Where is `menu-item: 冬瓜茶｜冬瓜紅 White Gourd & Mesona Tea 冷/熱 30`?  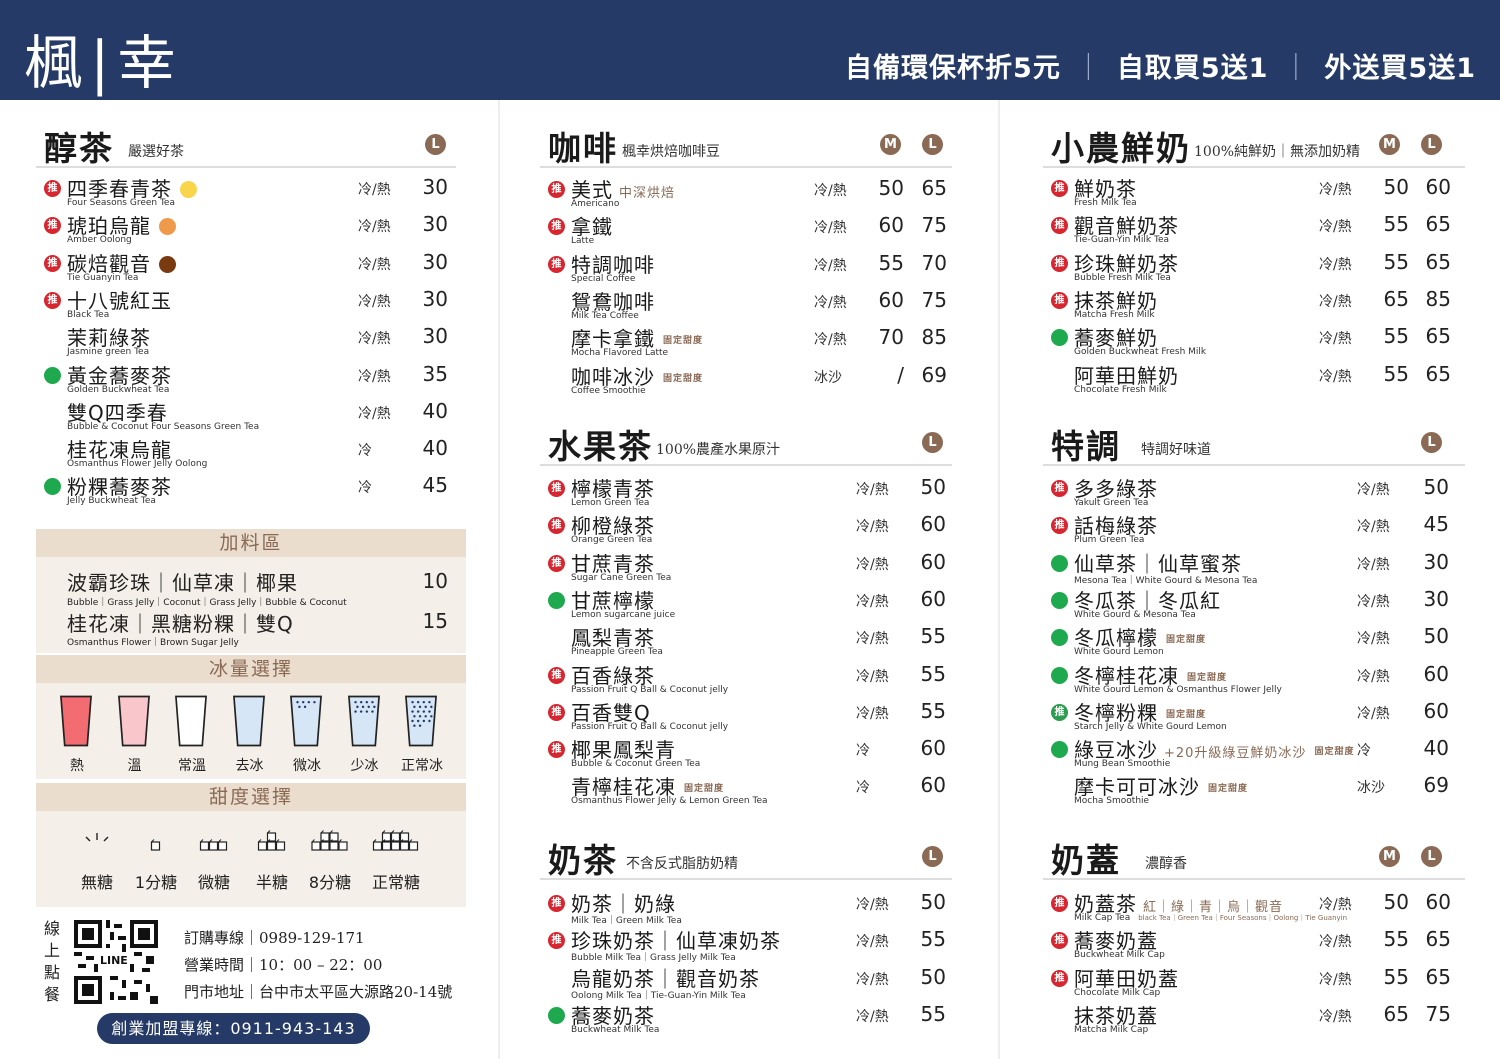
menu-item: 冬瓜茶｜冬瓜紅 White Gourd & Mesona Tea 冷/熱 30 is located at coordinates (1254, 604).